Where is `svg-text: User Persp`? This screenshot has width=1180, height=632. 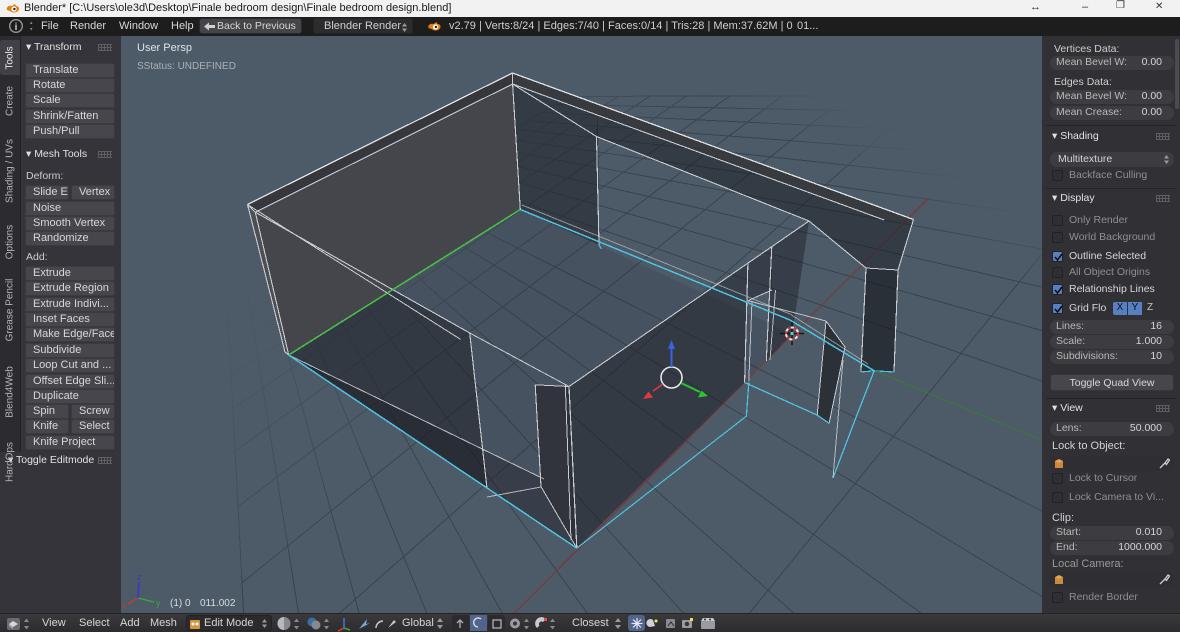
svg-text: User Persp is located at coordinates (164, 48).